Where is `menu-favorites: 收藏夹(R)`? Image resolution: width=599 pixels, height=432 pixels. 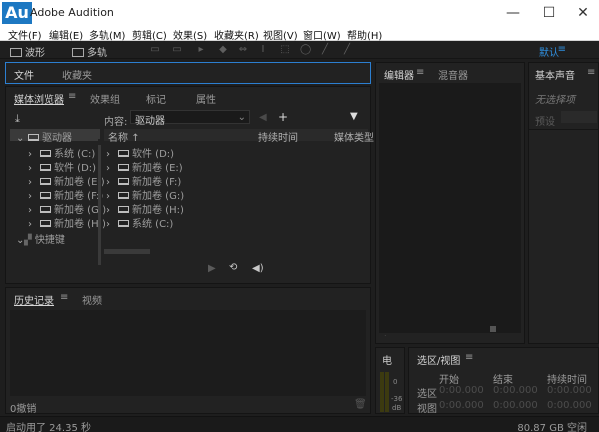
menu-favorites: 收藏夹(R) is located at coordinates (236, 34).